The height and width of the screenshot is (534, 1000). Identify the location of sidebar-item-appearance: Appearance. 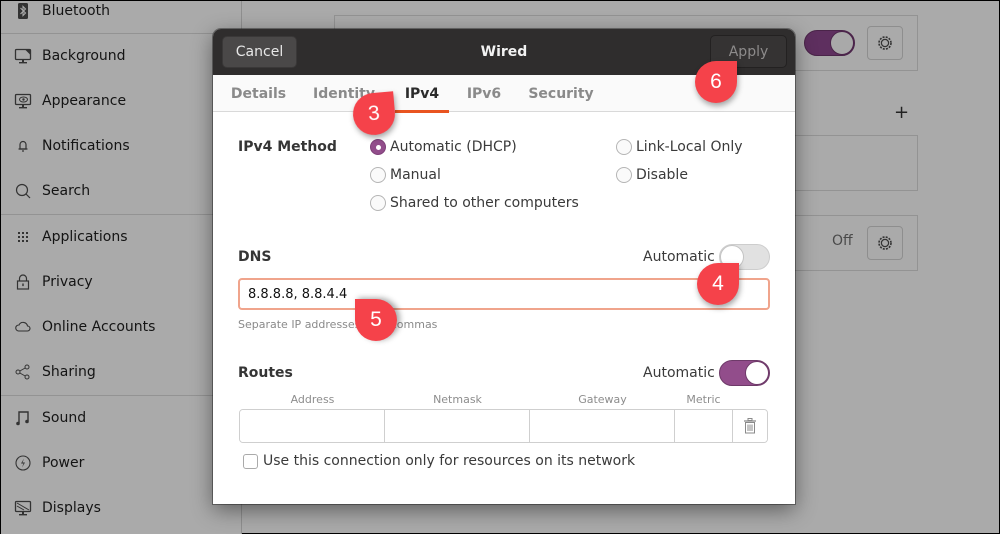
(121, 101).